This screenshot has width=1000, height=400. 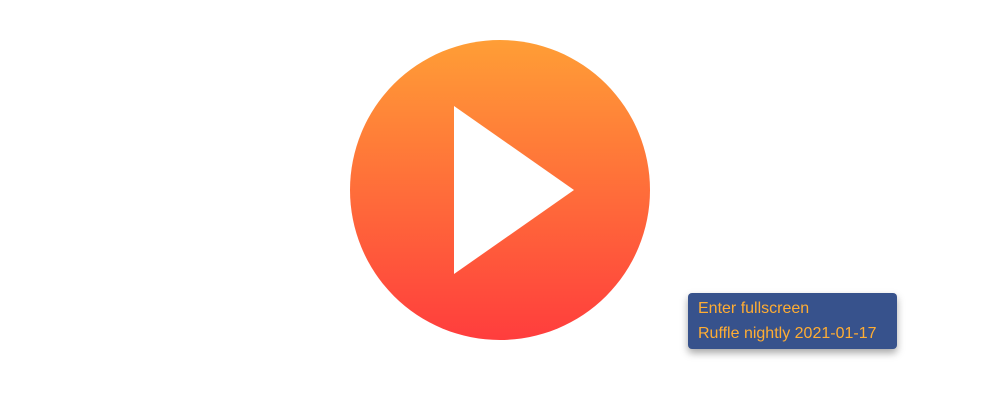 I want to click on menu-item-version: Ruffle nightly 2021-01-17, so click(x=792, y=333).